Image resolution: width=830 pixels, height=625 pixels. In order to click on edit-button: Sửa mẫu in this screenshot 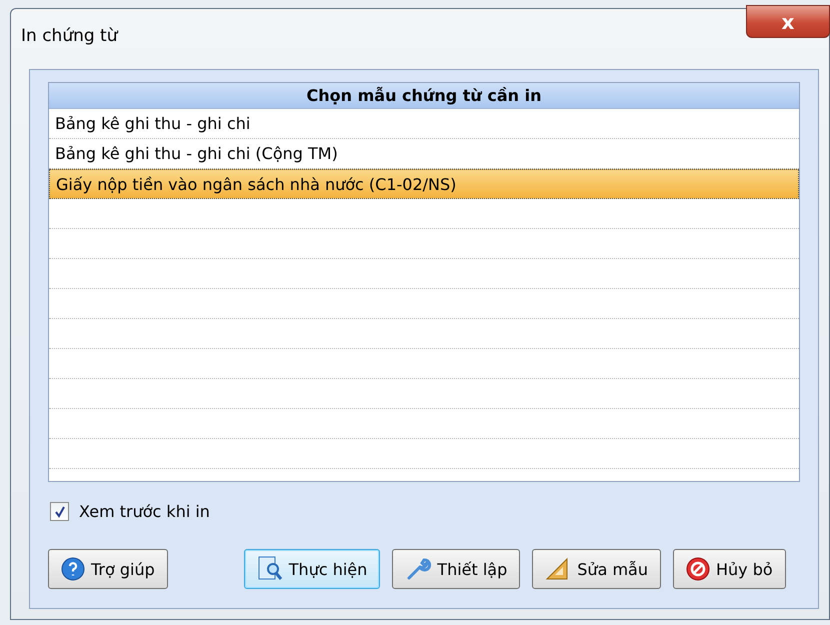, I will do `click(596, 569)`.